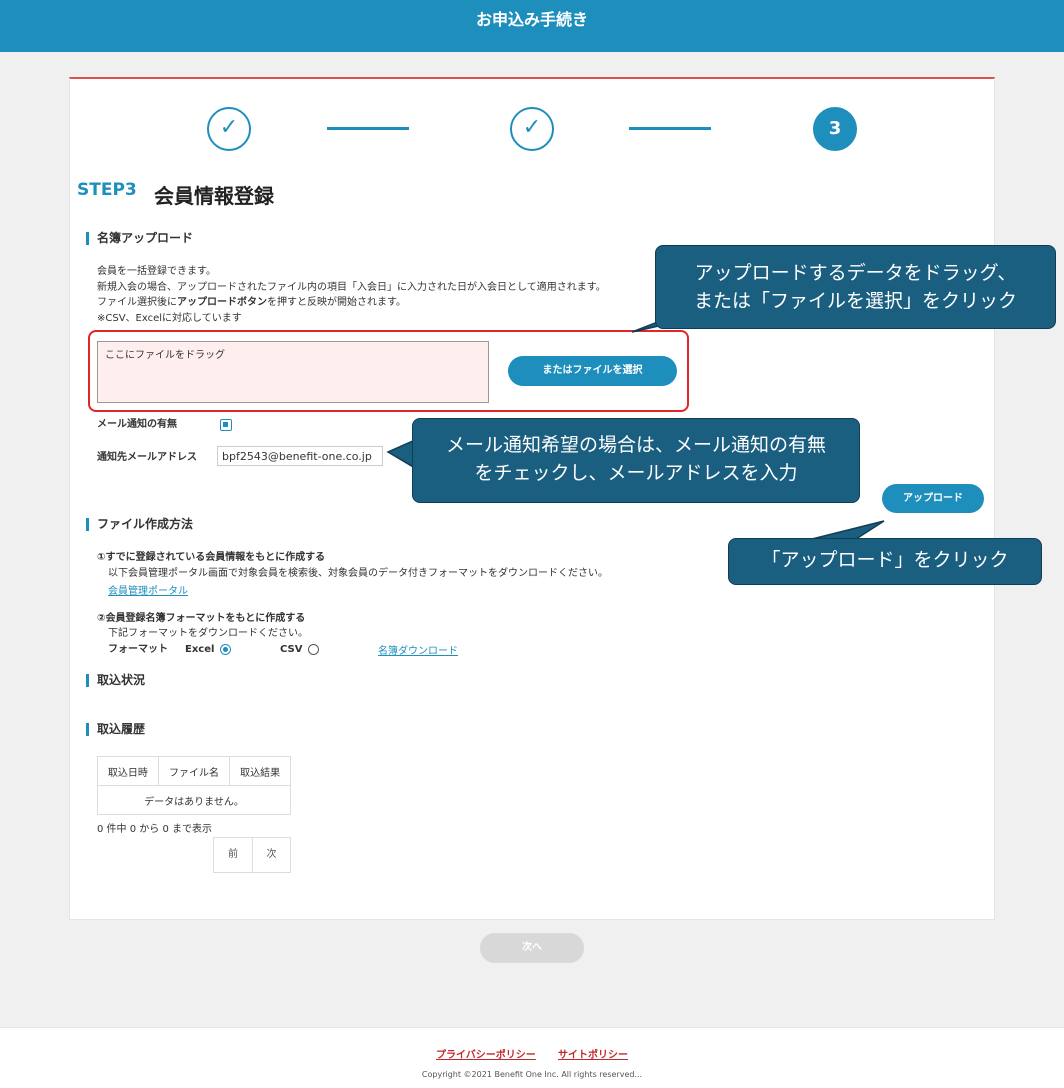 The width and height of the screenshot is (1064, 1088). I want to click on footer-links: プライバシーポリシー サイトポリシー, so click(532, 1052).